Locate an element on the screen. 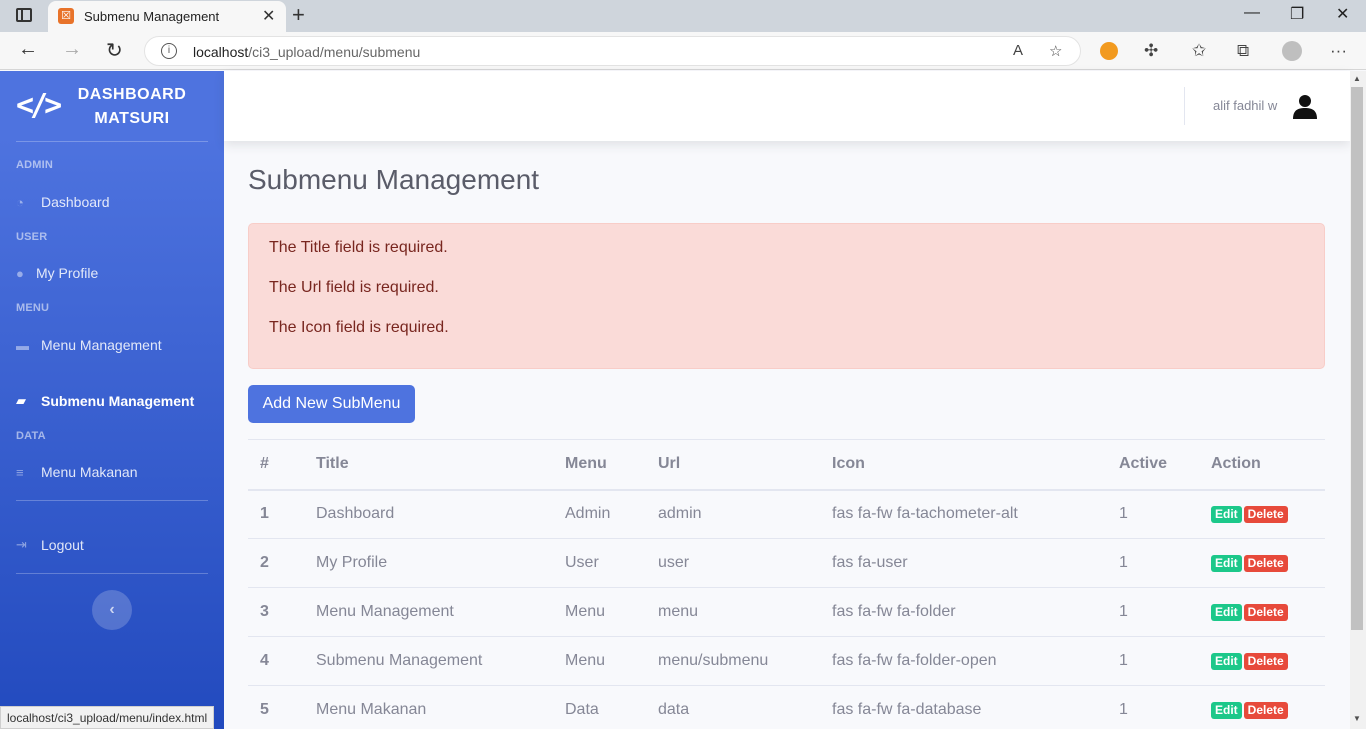 This screenshot has width=1366, height=729. cell-title: Submenu Management is located at coordinates (428, 661).